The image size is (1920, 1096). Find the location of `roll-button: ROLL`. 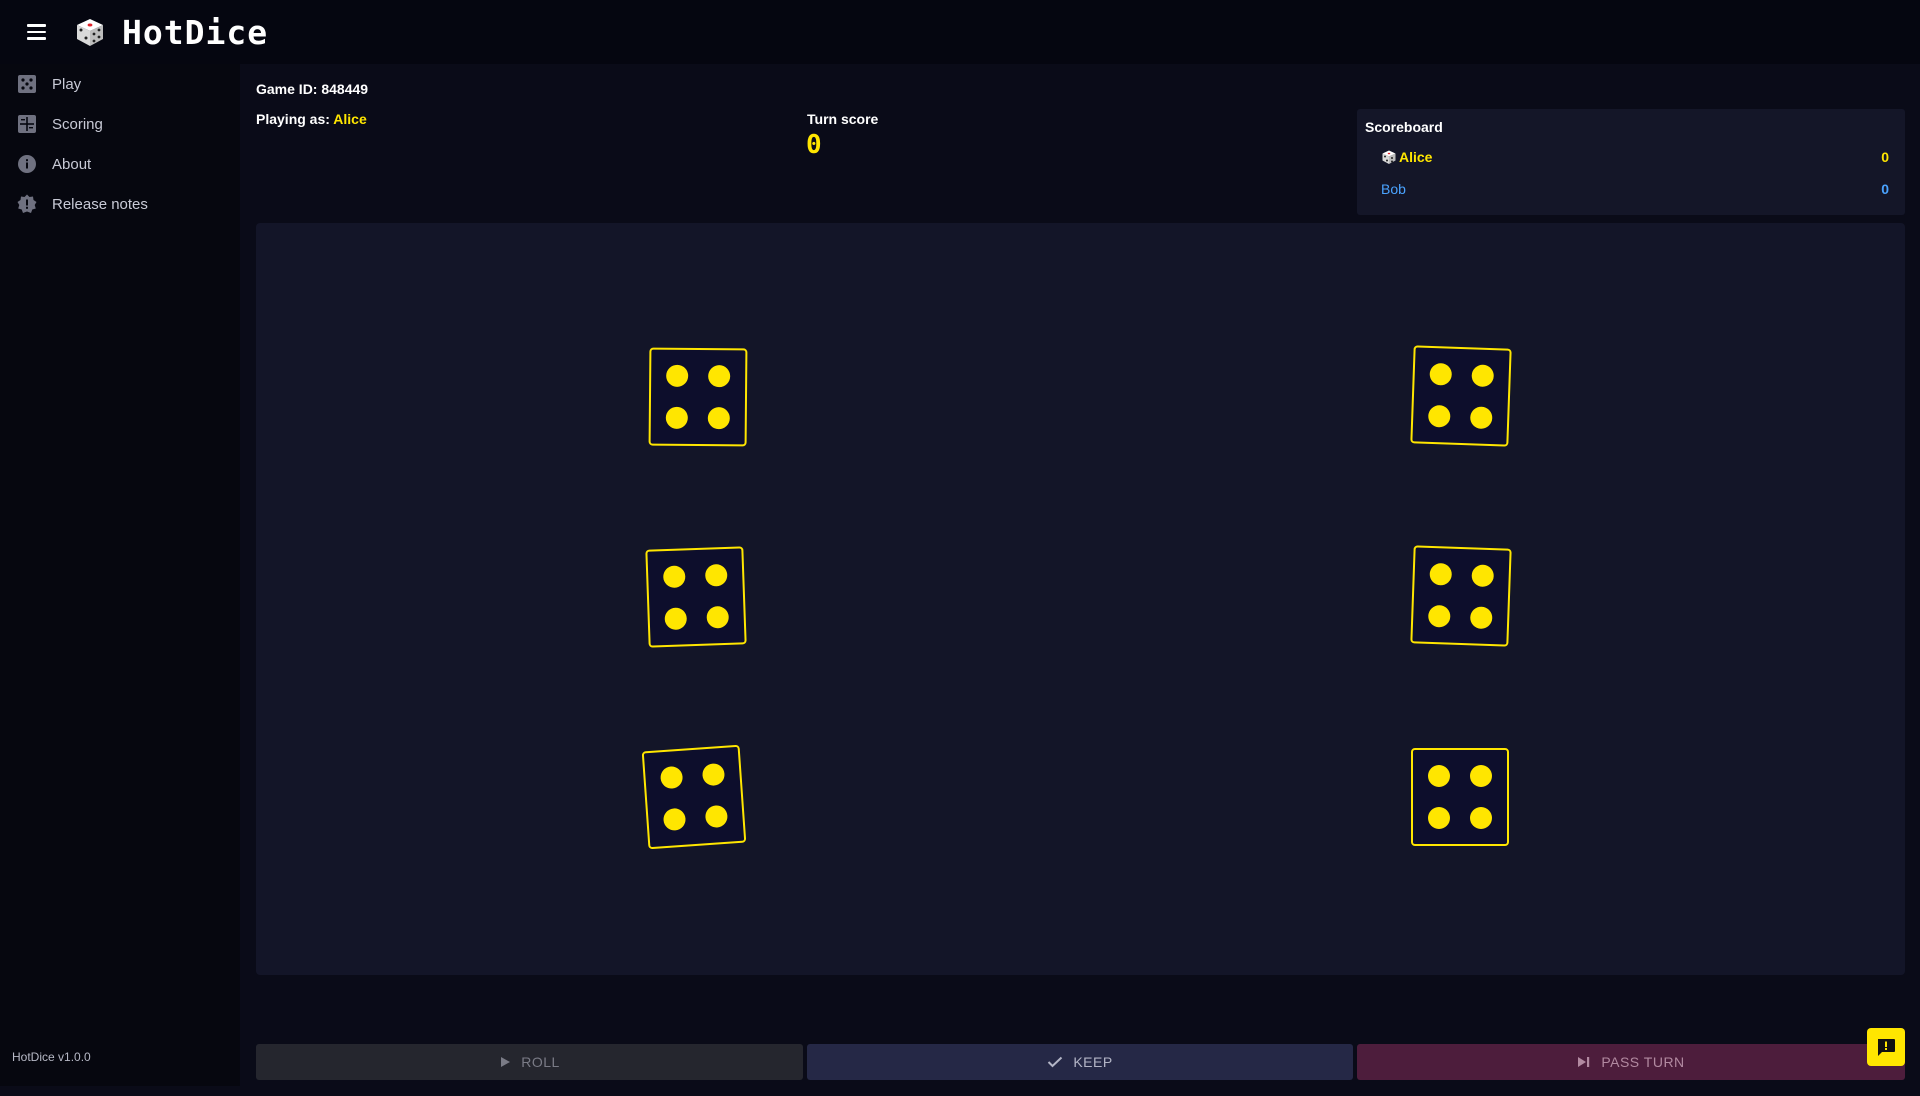

roll-button: ROLL is located at coordinates (529, 1062).